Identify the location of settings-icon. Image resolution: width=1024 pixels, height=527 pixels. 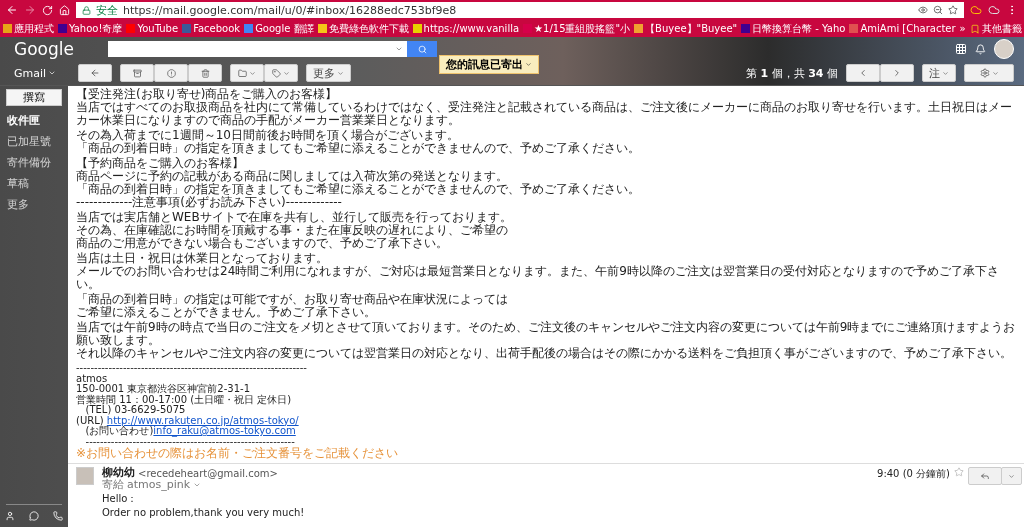
(984, 73).